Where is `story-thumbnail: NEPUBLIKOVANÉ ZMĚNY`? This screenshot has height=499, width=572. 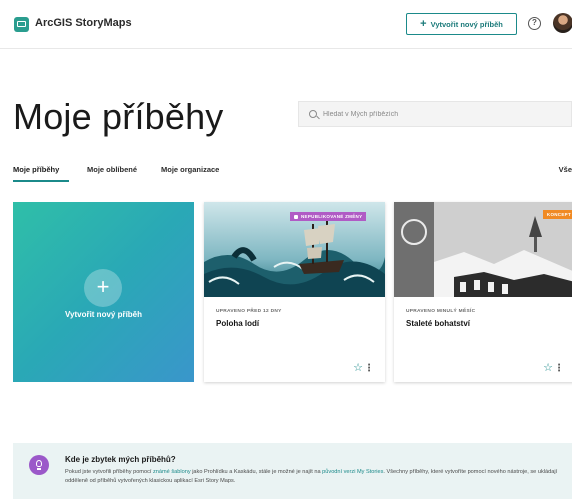 story-thumbnail: NEPUBLIKOVANÉ ZMĚNY is located at coordinates (294, 249).